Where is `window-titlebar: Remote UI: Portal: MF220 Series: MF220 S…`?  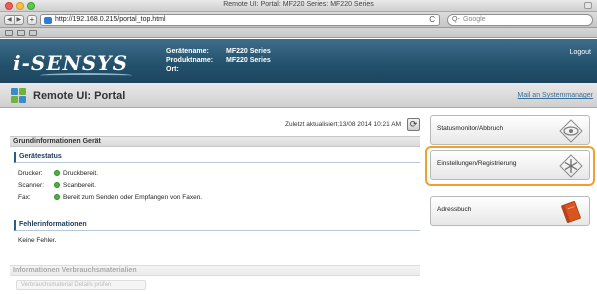
window-titlebar: Remote UI: Portal: MF220 Series: MF220 S… is located at coordinates (298, 6).